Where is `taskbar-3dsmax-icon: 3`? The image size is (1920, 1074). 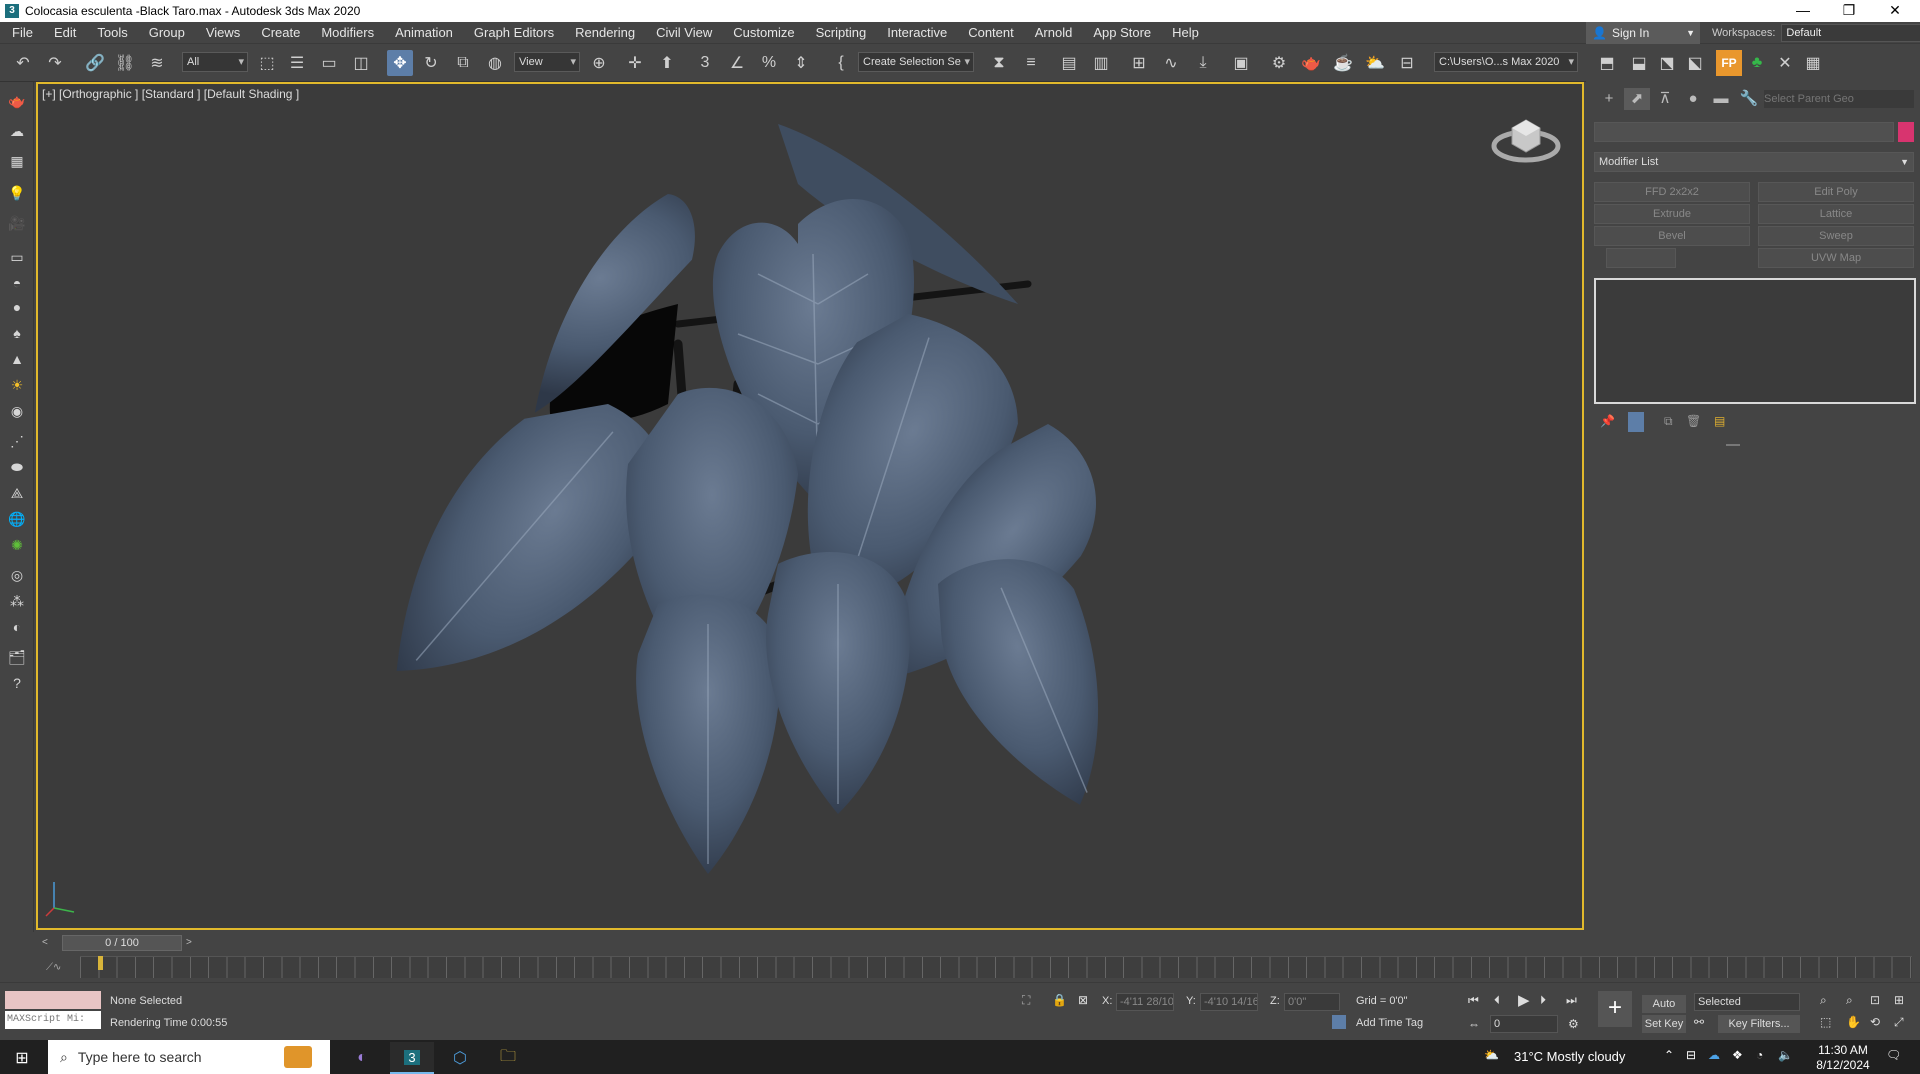 taskbar-3dsmax-icon: 3 is located at coordinates (412, 1058).